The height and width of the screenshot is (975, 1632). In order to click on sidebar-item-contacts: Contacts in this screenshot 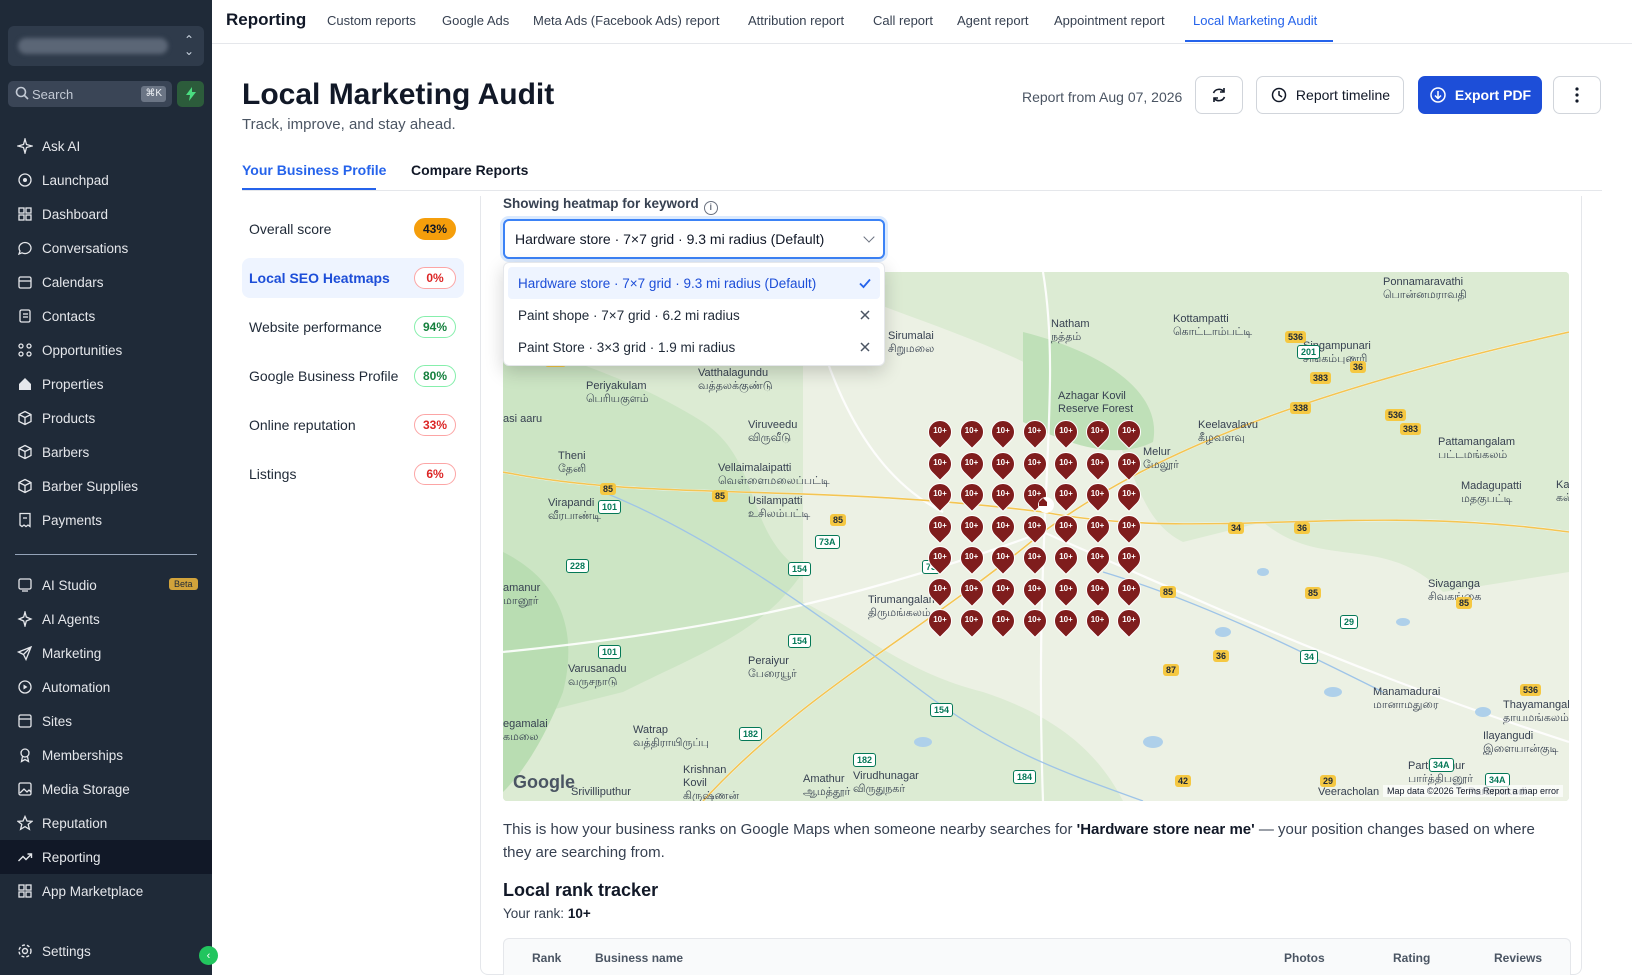, I will do `click(106, 316)`.